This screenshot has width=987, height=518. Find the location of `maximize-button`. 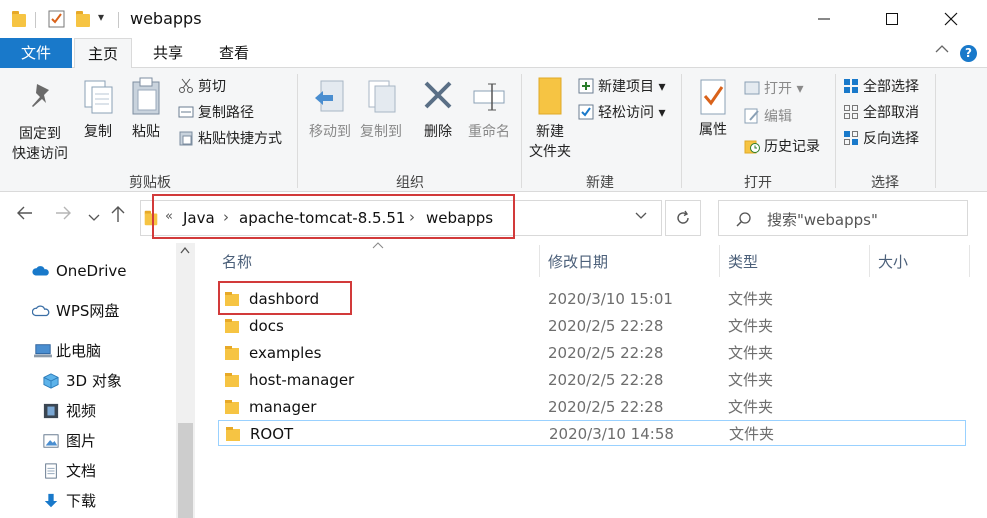

maximize-button is located at coordinates (892, 19).